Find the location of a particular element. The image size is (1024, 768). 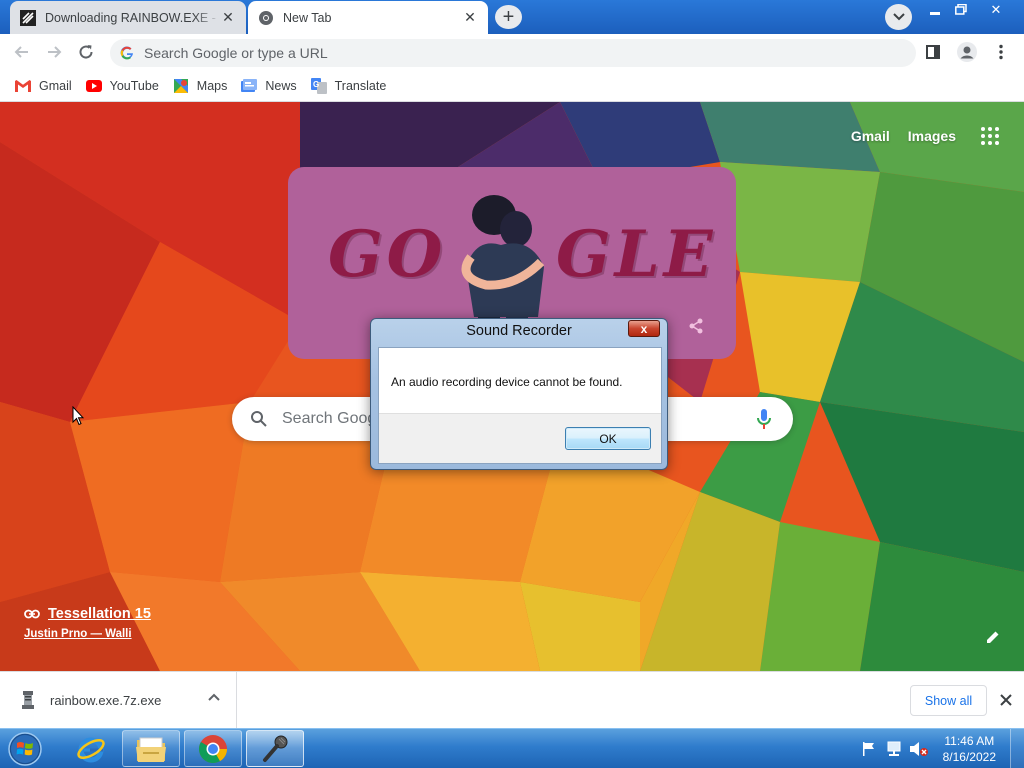

mouse-cursor-icon is located at coordinates (78, 416).